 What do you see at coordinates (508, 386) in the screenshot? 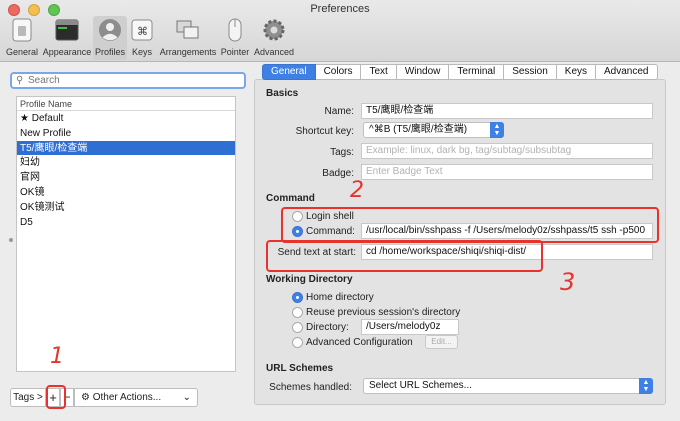
I see `url-schemes-popup: Select URL Schemes... ▲ ▼` at bounding box center [508, 386].